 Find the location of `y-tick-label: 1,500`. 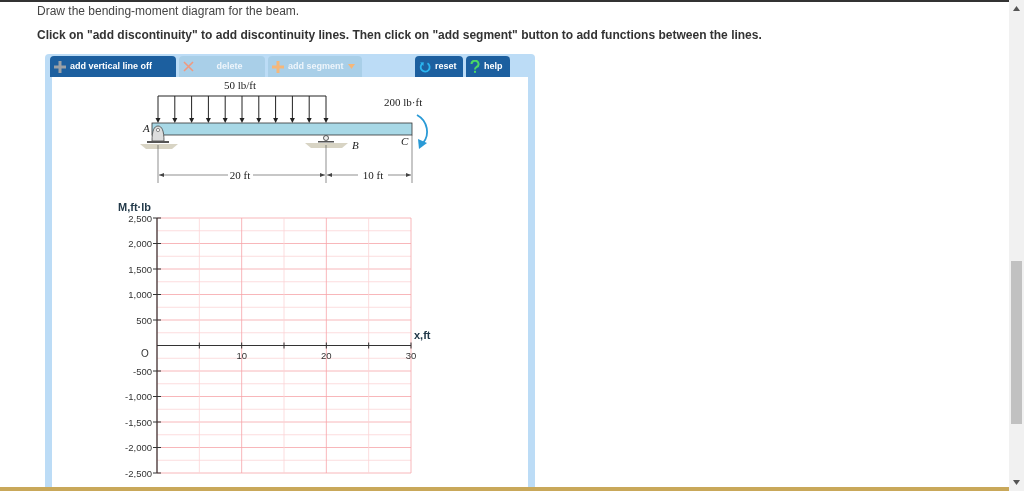

y-tick-label: 1,500 is located at coordinates (140, 269).